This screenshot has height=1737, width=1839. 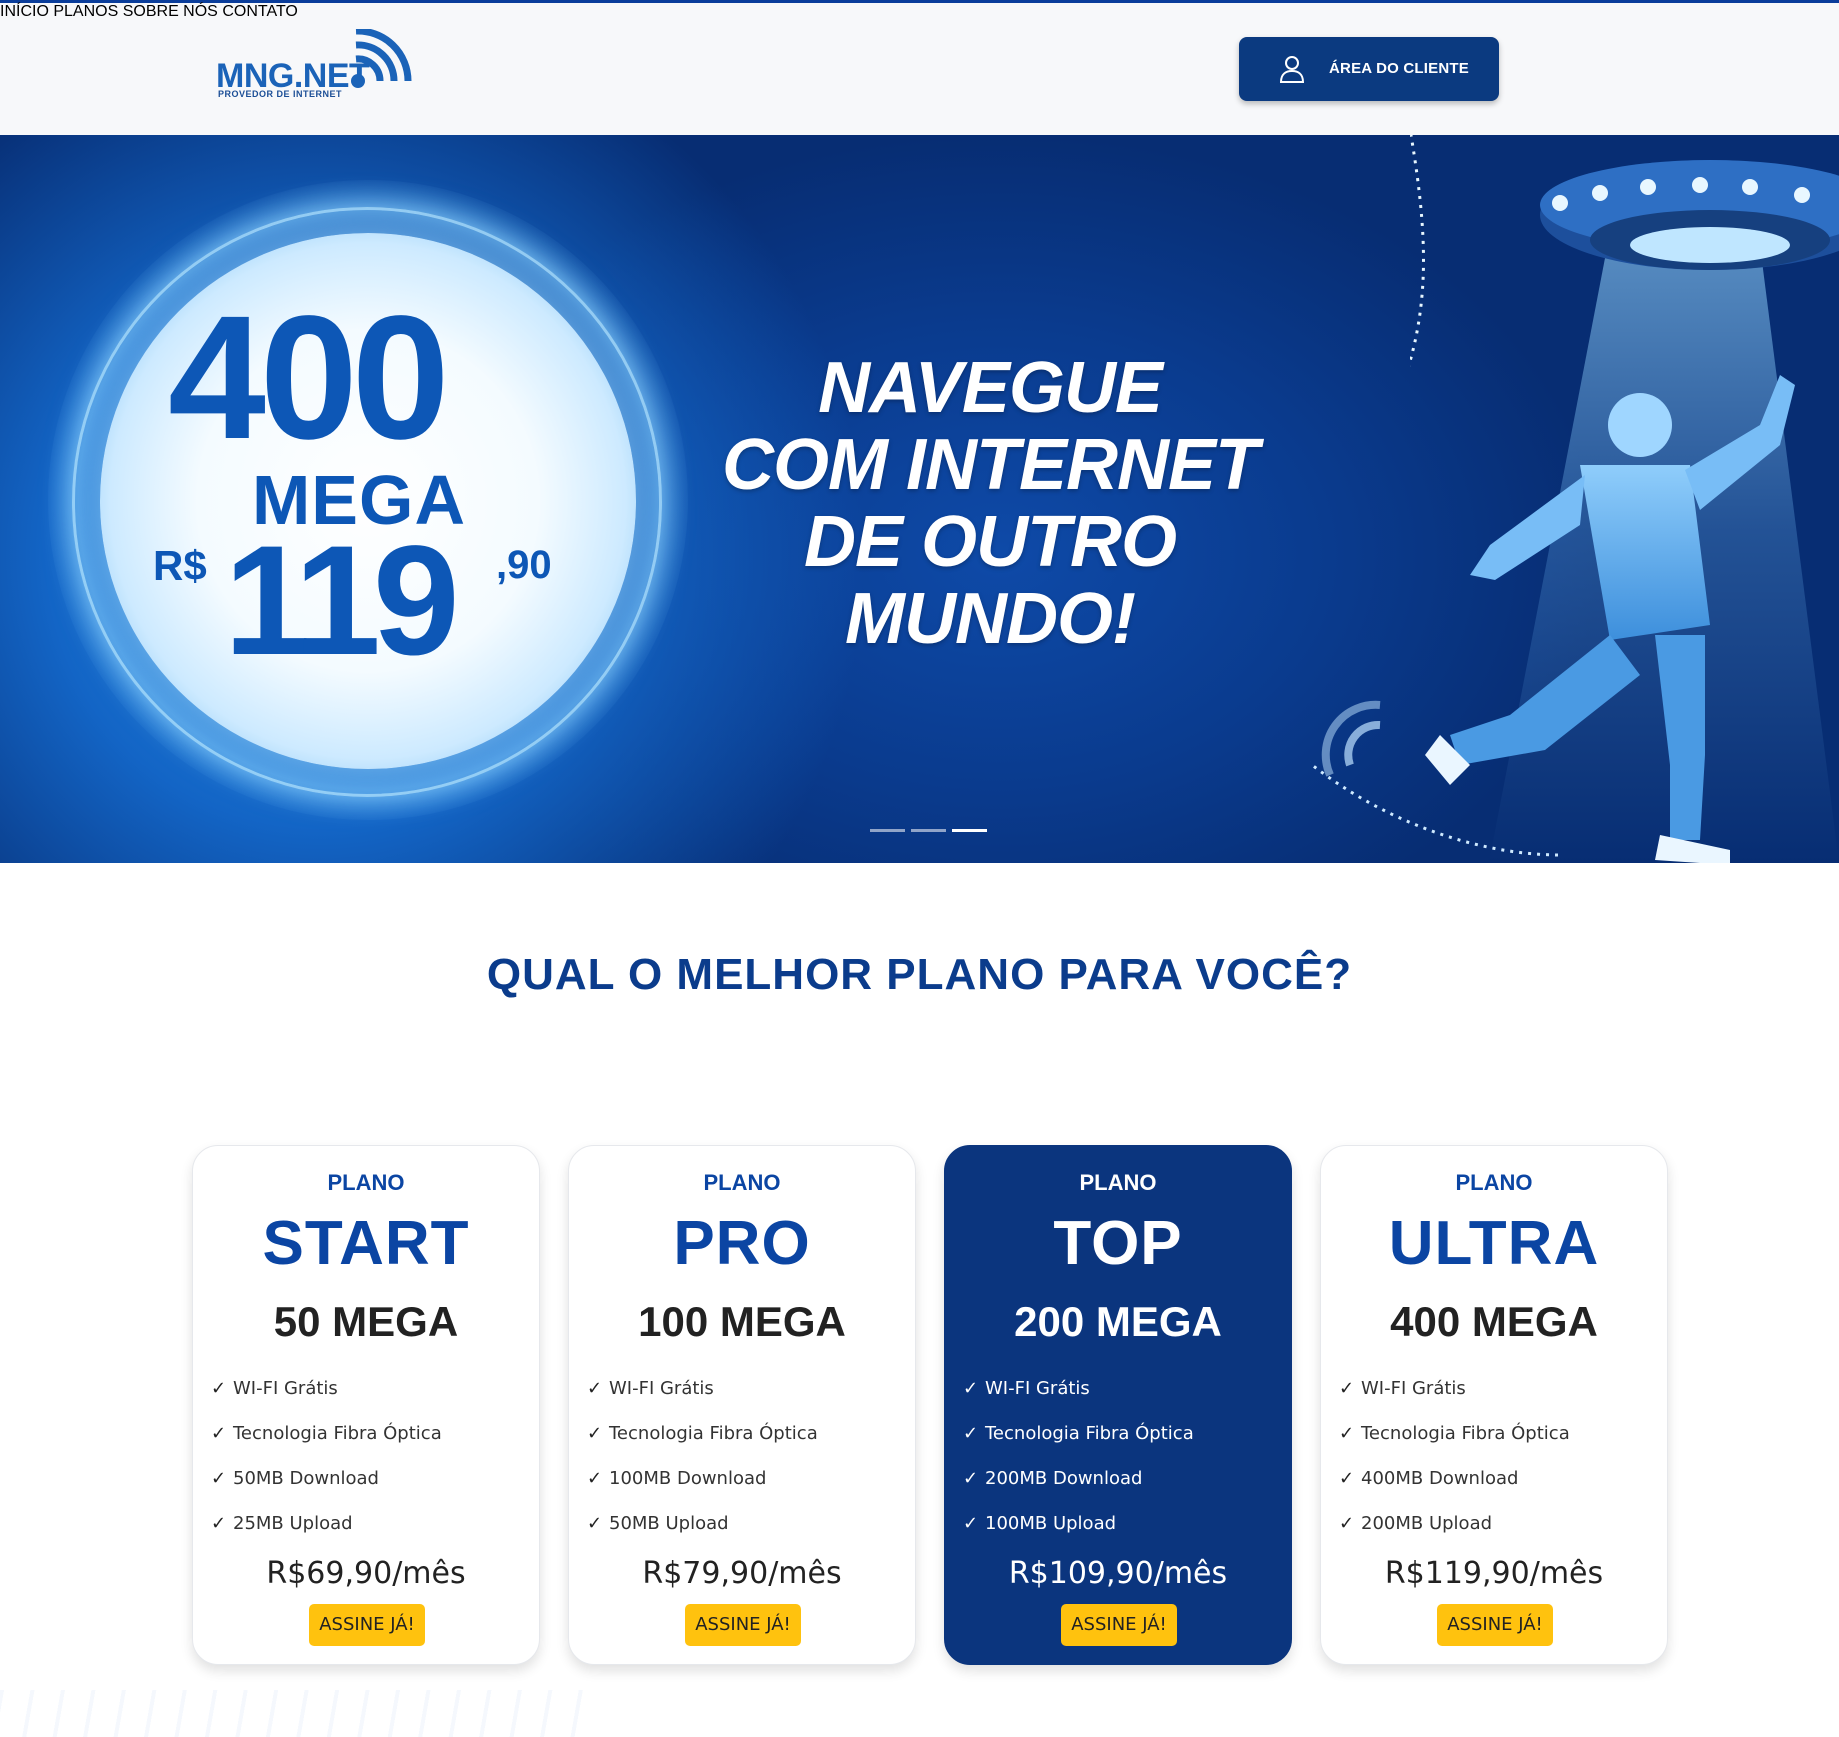 I want to click on slogan-line: MUNDO!, so click(x=990, y=619).